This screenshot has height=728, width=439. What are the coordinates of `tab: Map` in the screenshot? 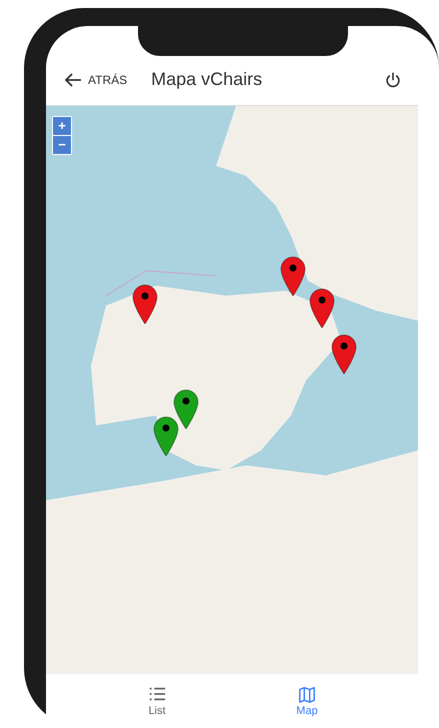 It's located at (307, 701).